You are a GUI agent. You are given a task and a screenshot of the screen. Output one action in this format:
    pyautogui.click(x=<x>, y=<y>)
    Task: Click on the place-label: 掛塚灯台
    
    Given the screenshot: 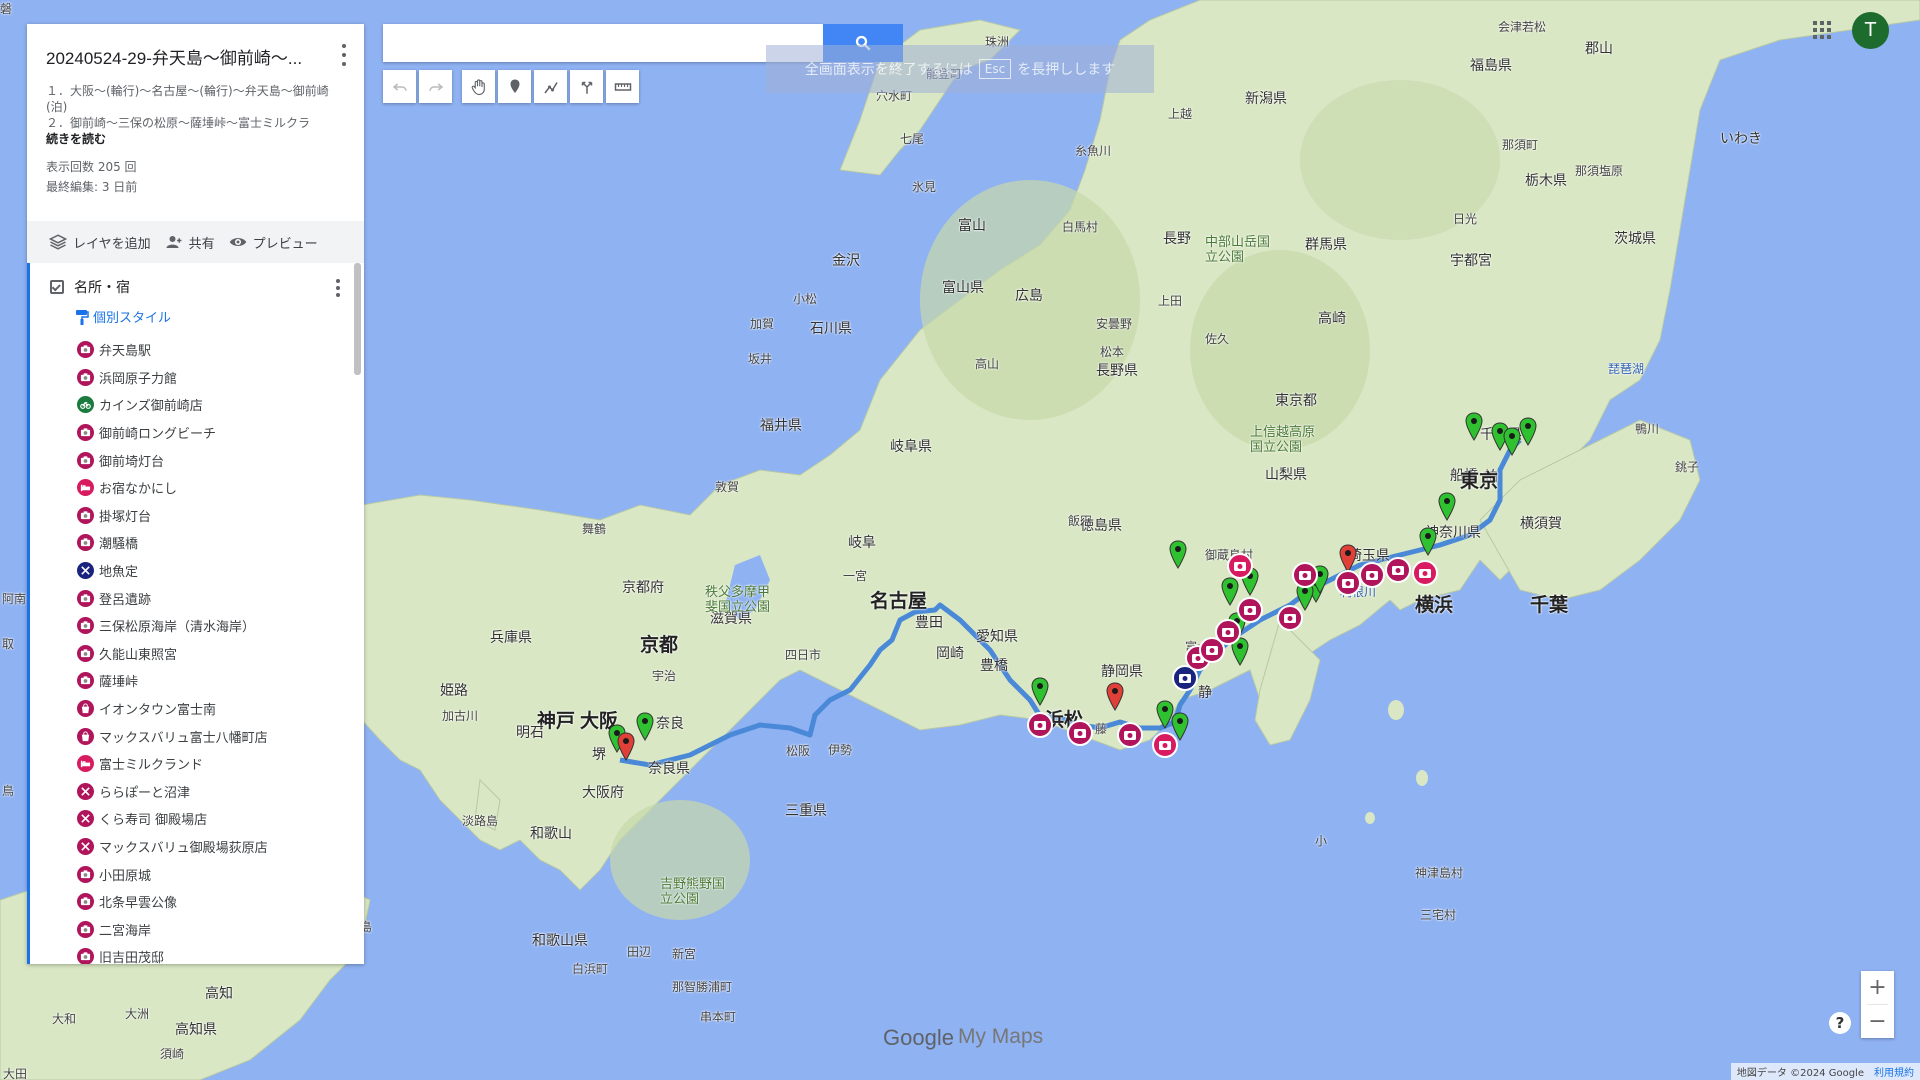 What is the action you would take?
    pyautogui.click(x=125, y=517)
    